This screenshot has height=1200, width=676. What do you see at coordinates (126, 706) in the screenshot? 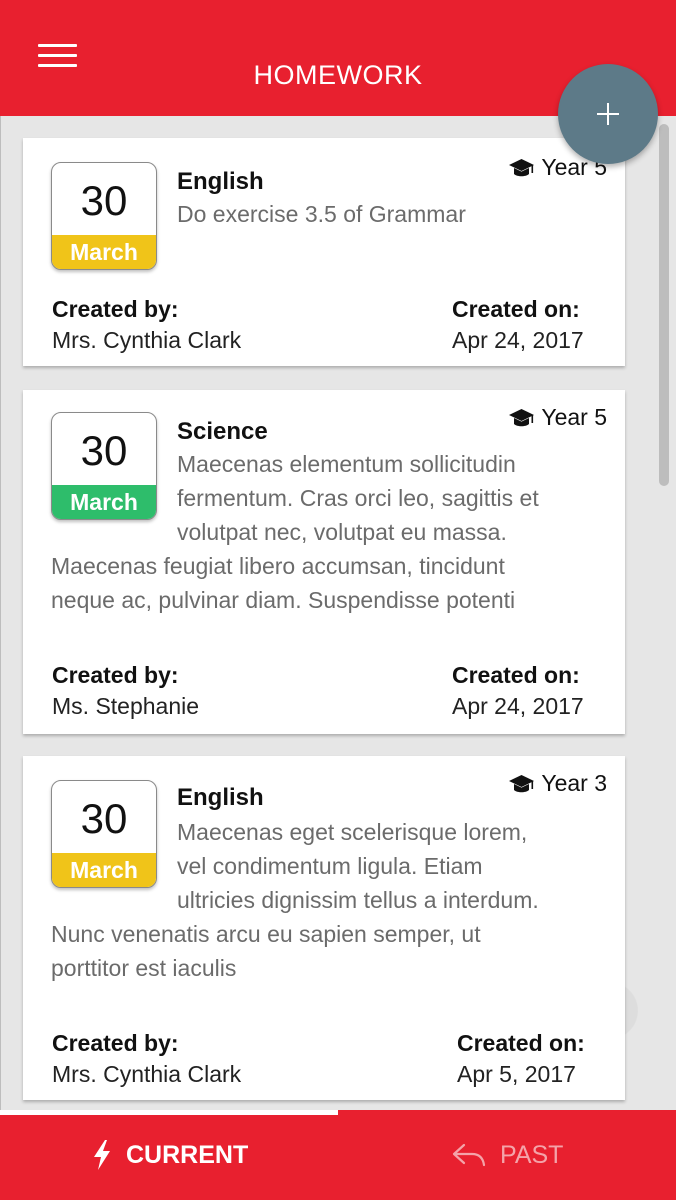
I see `created-by-value: Ms. Stephanie` at bounding box center [126, 706].